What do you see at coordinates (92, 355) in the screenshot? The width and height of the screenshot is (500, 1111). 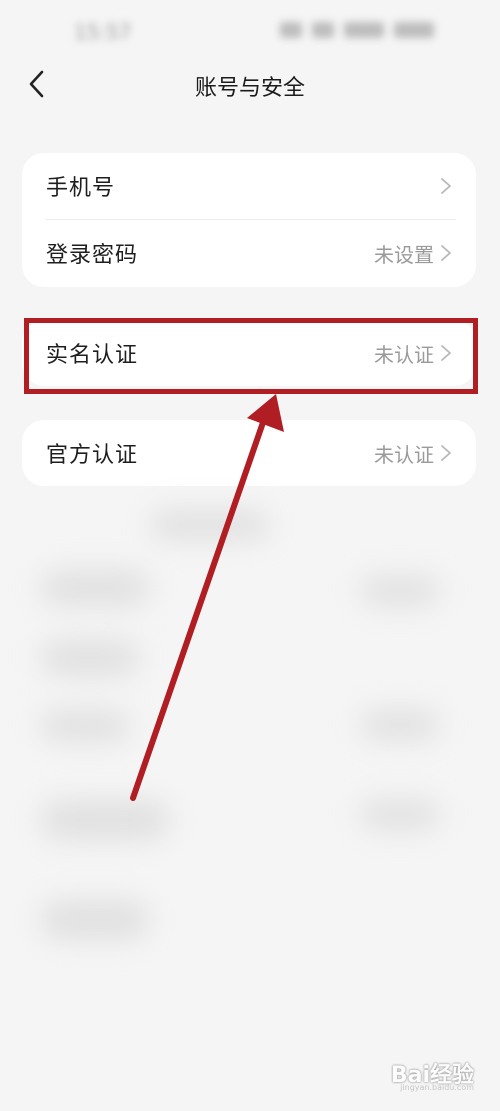 I see `realname-verification-label: 实名认证` at bounding box center [92, 355].